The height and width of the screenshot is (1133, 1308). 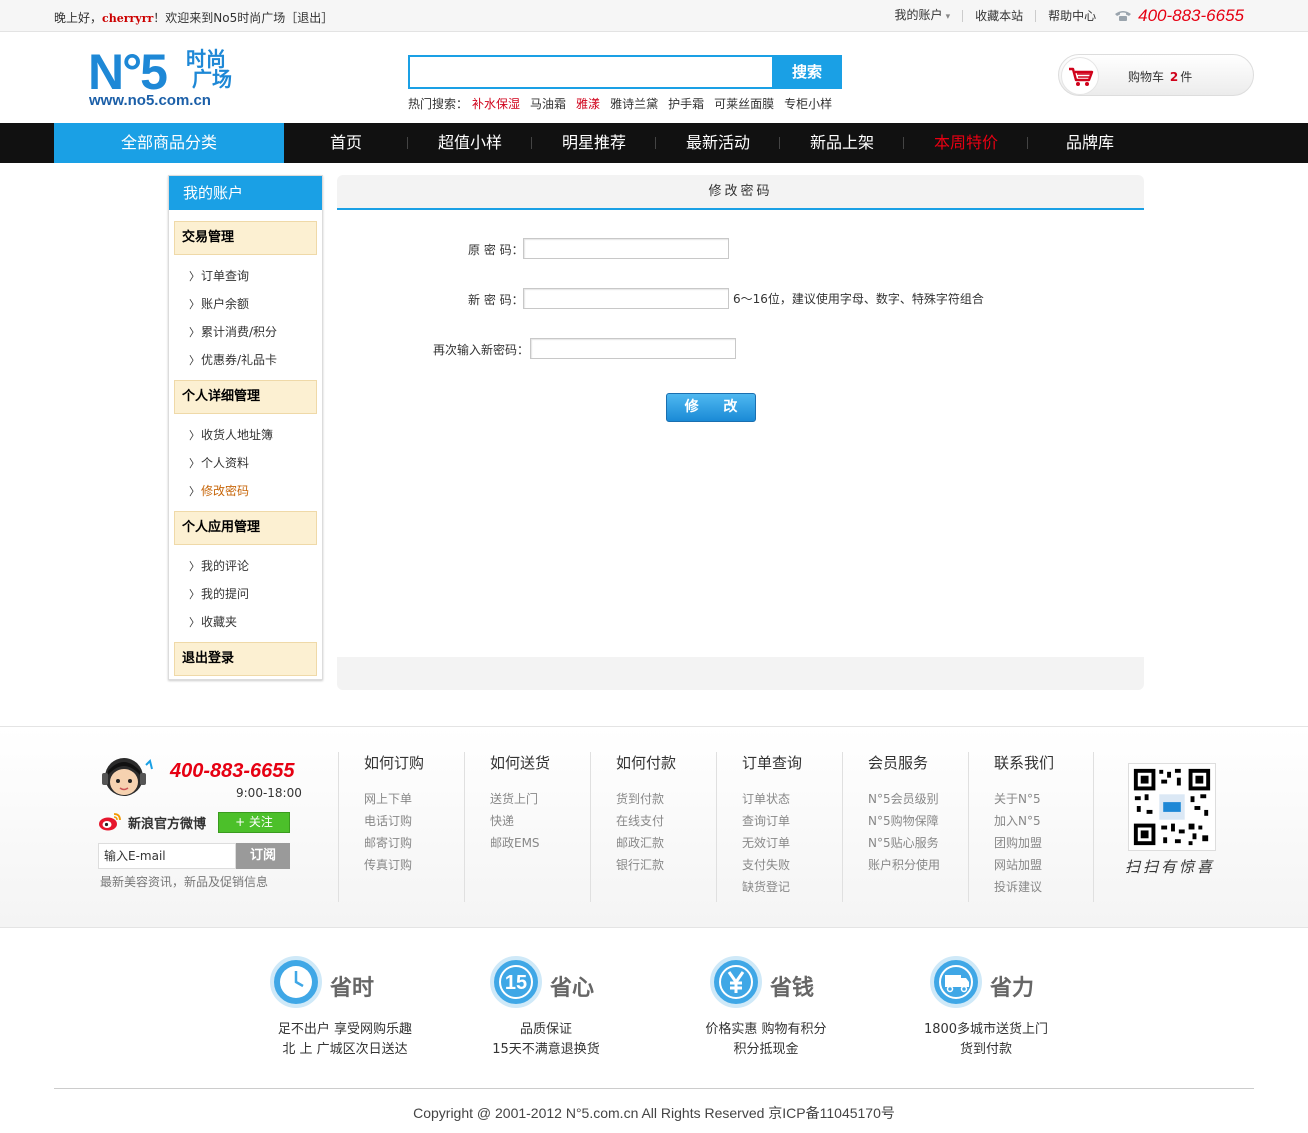 What do you see at coordinates (1043, 799) in the screenshot?
I see `footer-link: 关于N°5` at bounding box center [1043, 799].